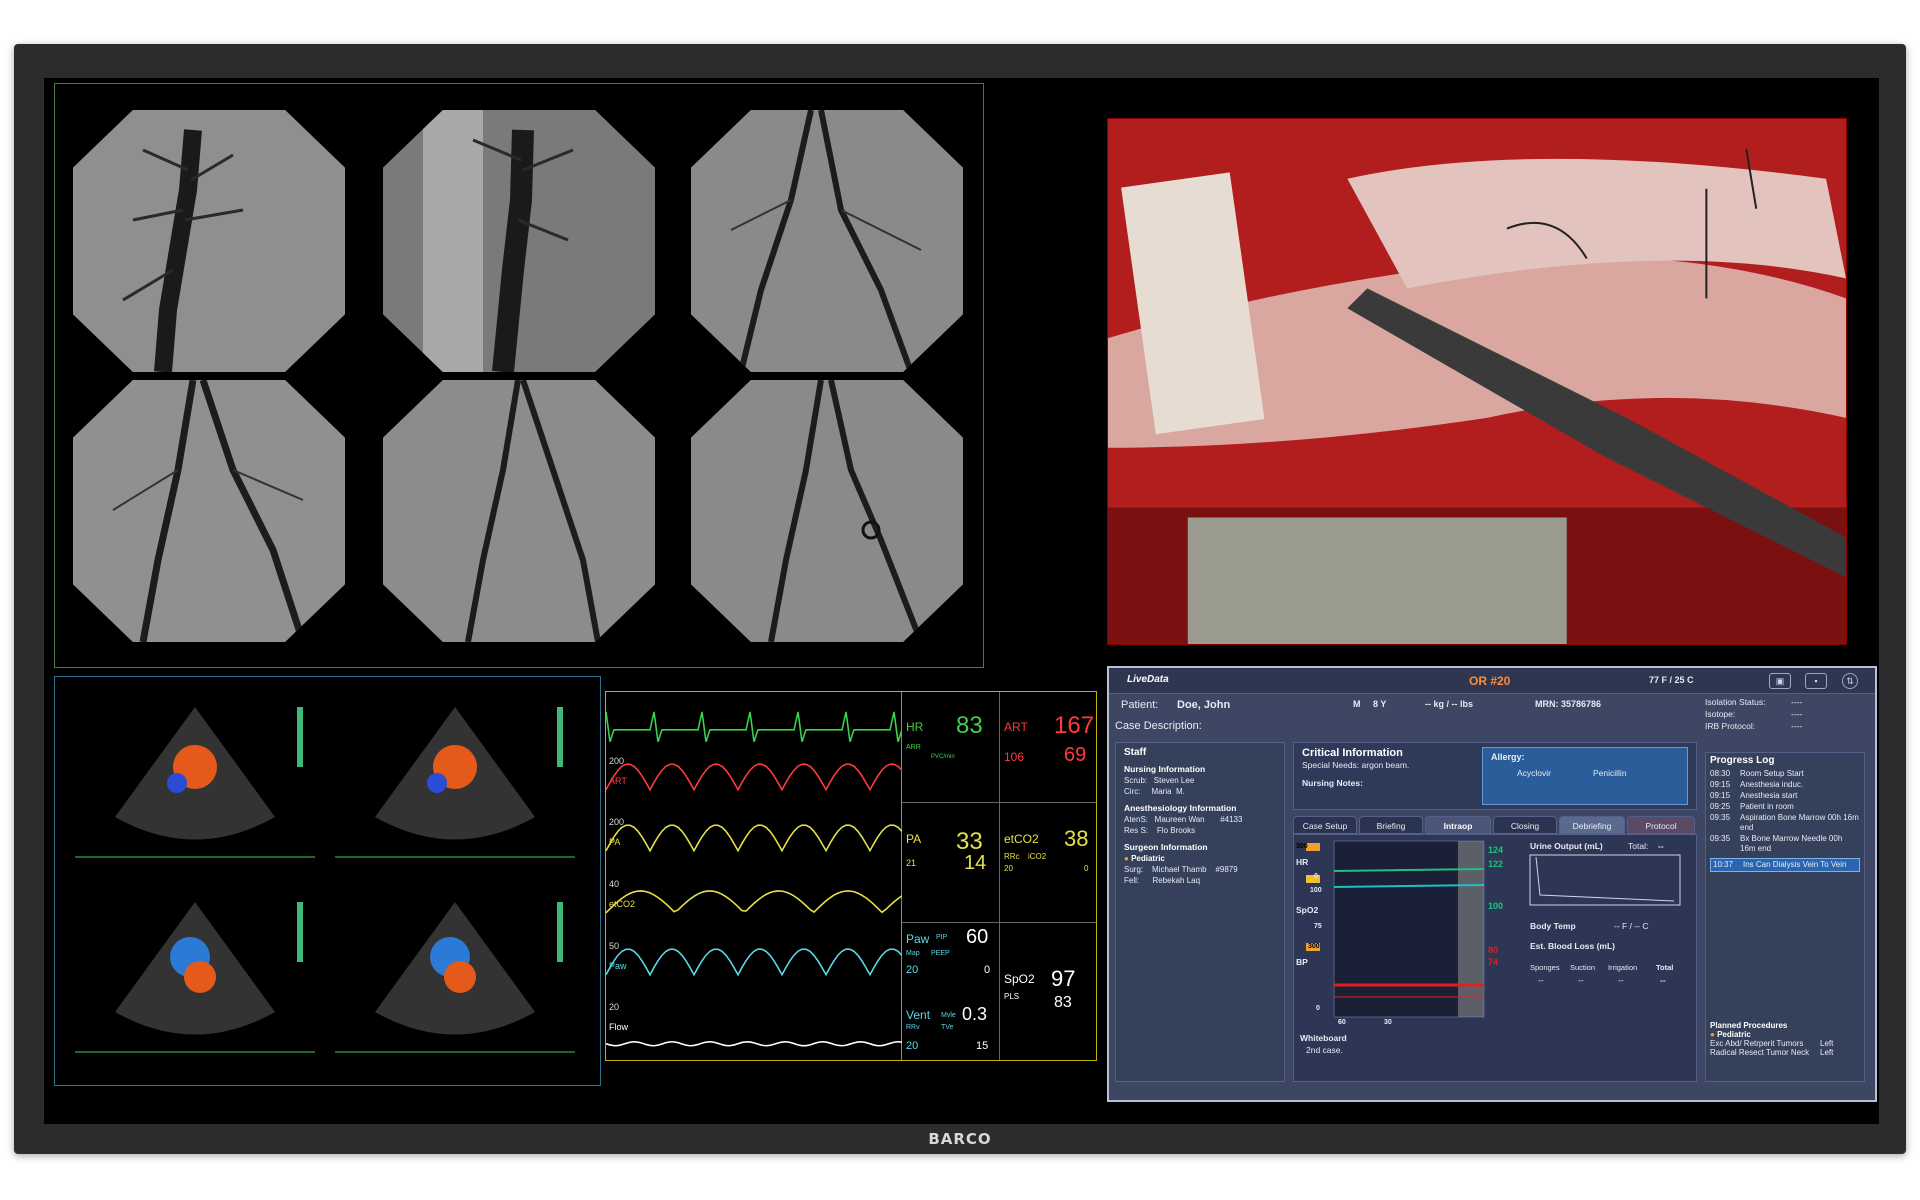  What do you see at coordinates (1749, 1025) in the screenshot?
I see `planned-title: Planned Procedures` at bounding box center [1749, 1025].